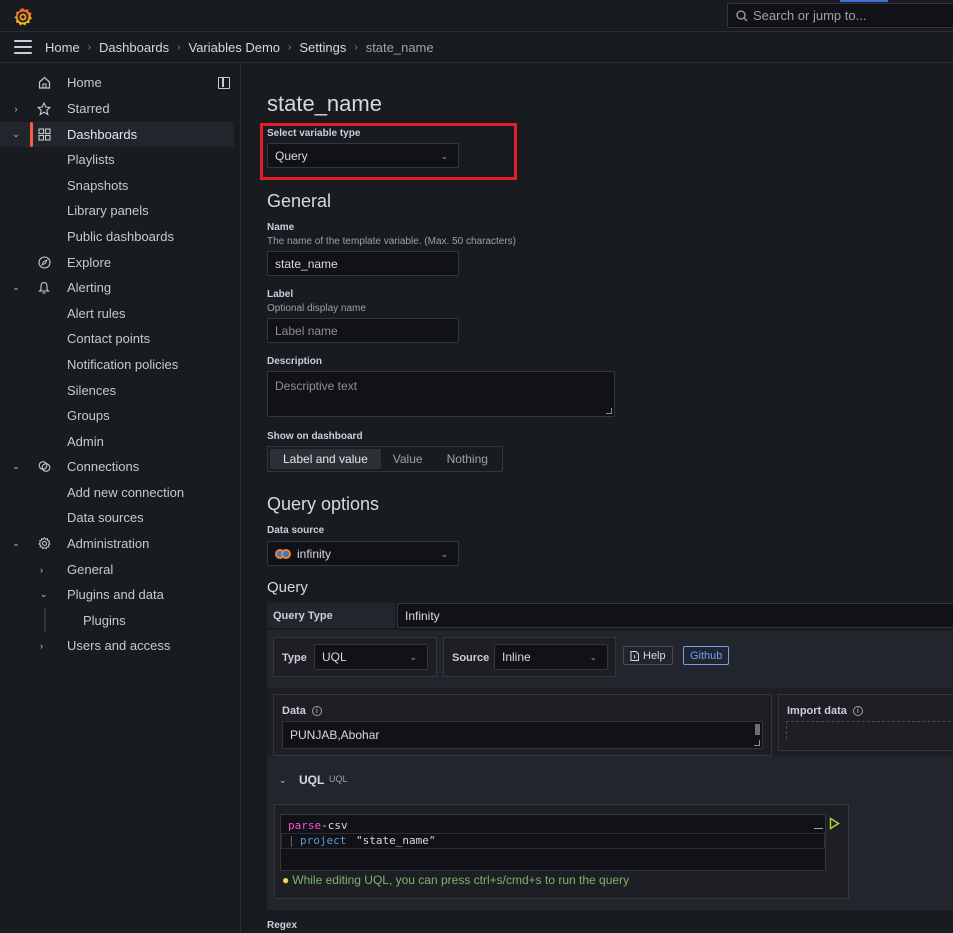 The image size is (953, 933). Describe the element at coordinates (294, 658) in the screenshot. I see `type-label: Type` at that location.